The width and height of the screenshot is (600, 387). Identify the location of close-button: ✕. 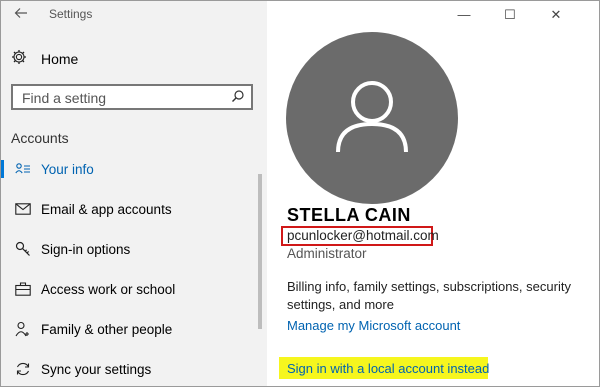
(556, 15).